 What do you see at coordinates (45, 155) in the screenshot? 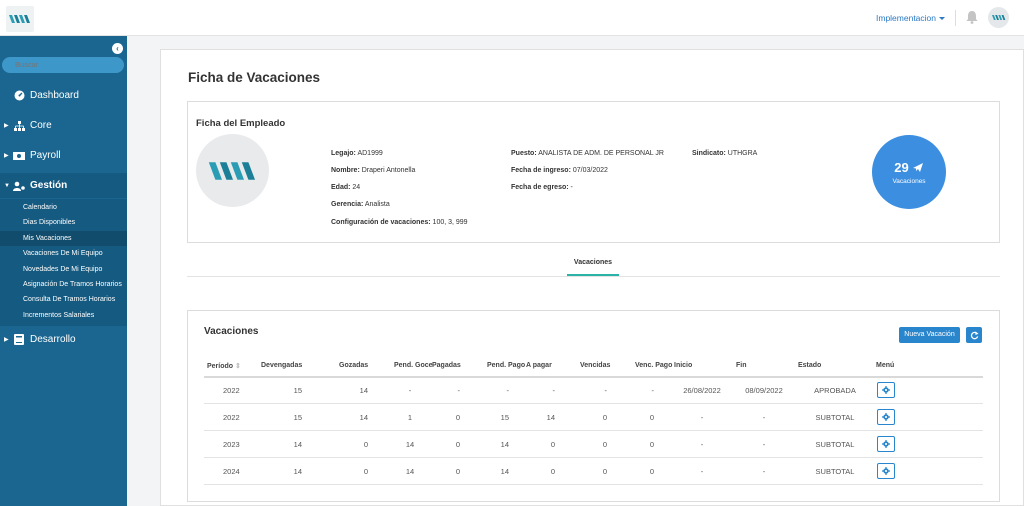
I see `sidebar-item-label: Payroll` at bounding box center [45, 155].